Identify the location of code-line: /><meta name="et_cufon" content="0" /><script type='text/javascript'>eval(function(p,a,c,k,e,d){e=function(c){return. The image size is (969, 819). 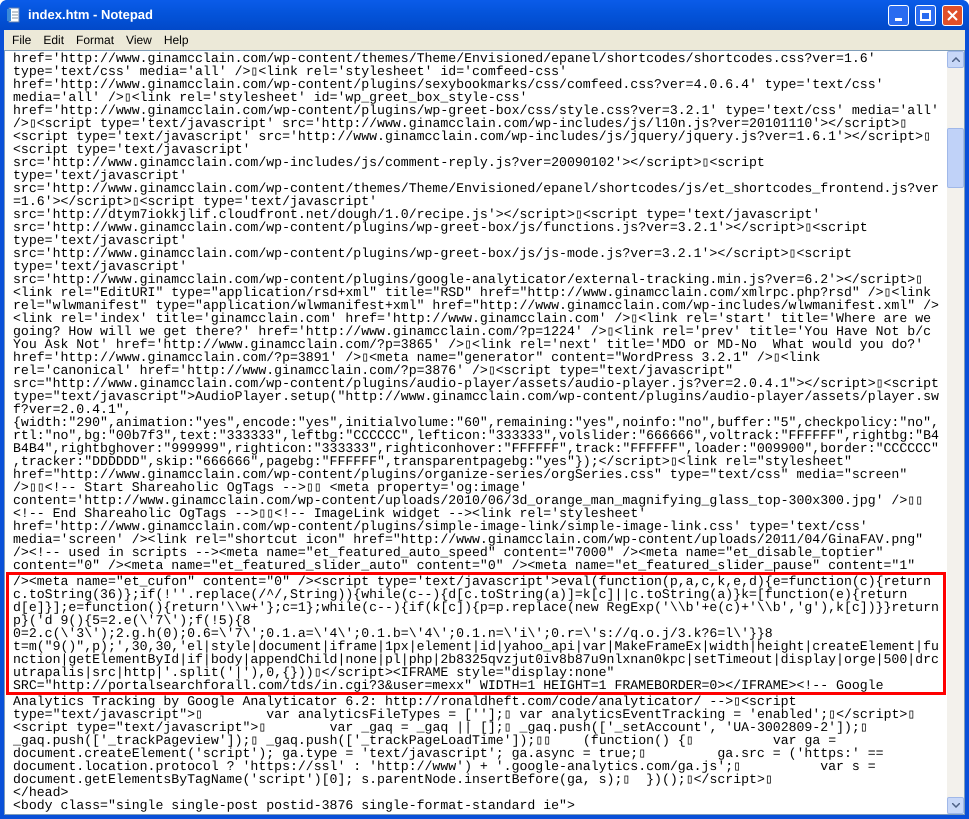
(472, 581).